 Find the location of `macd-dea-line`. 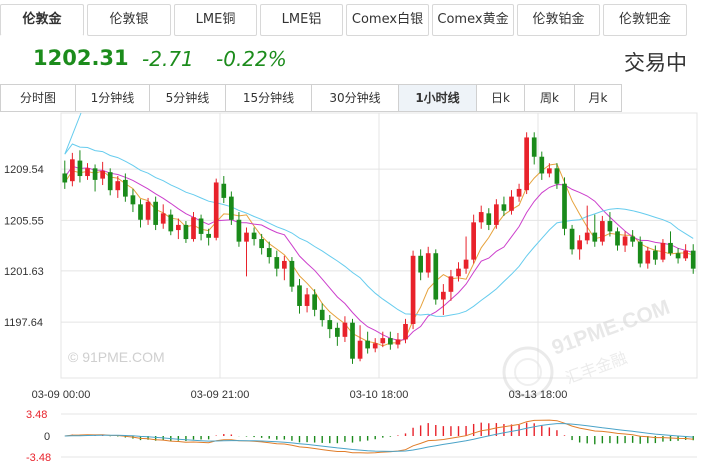

macd-dea-line is located at coordinates (379, 437).